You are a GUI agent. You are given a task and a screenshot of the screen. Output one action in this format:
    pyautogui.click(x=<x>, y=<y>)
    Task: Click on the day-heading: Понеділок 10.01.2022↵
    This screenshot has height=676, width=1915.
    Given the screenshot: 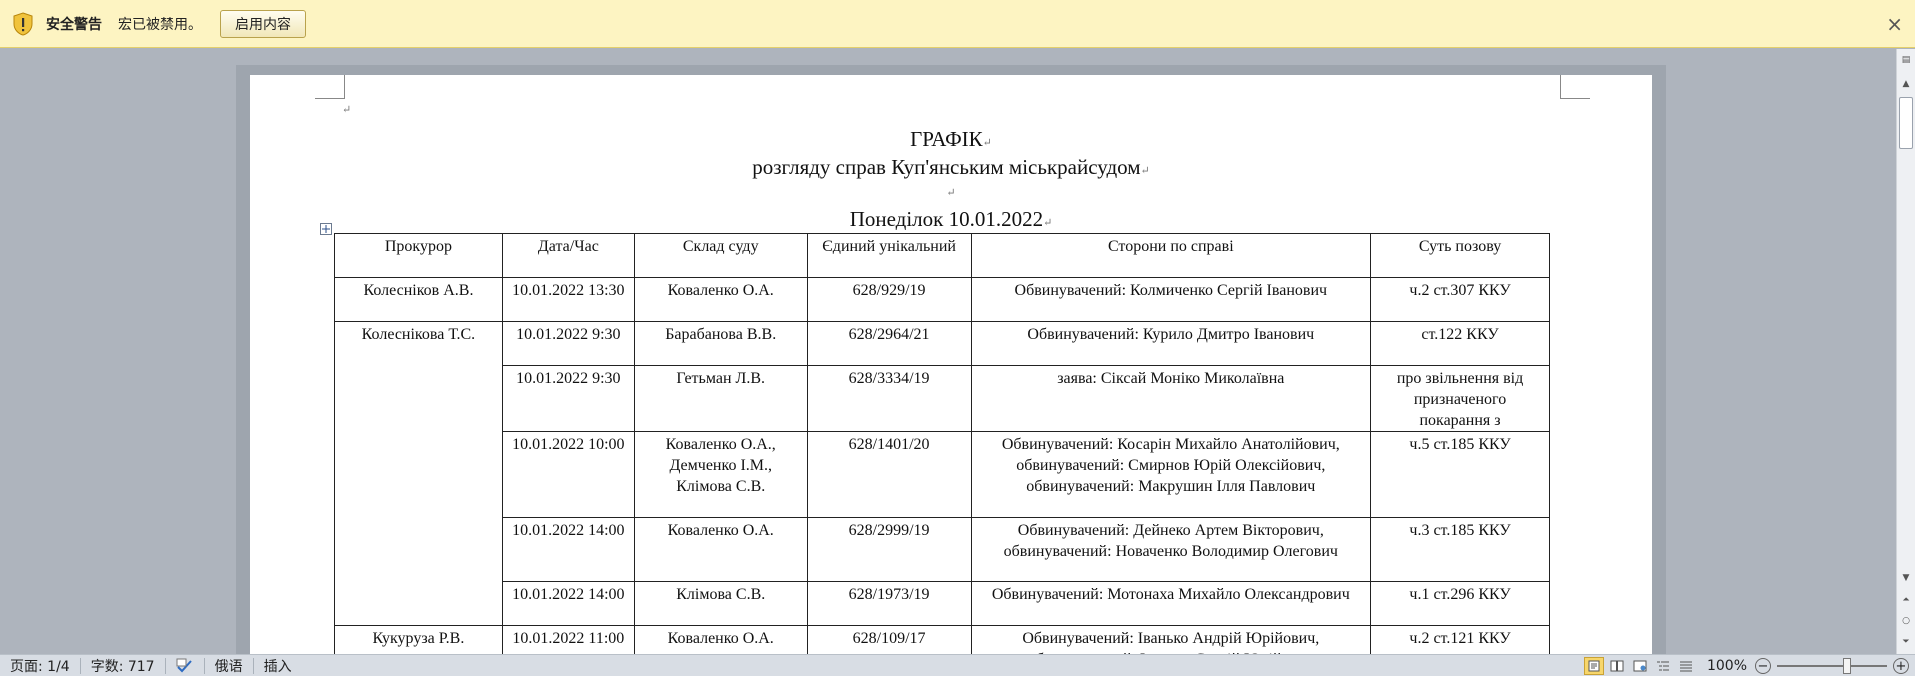 What is the action you would take?
    pyautogui.click(x=951, y=219)
    